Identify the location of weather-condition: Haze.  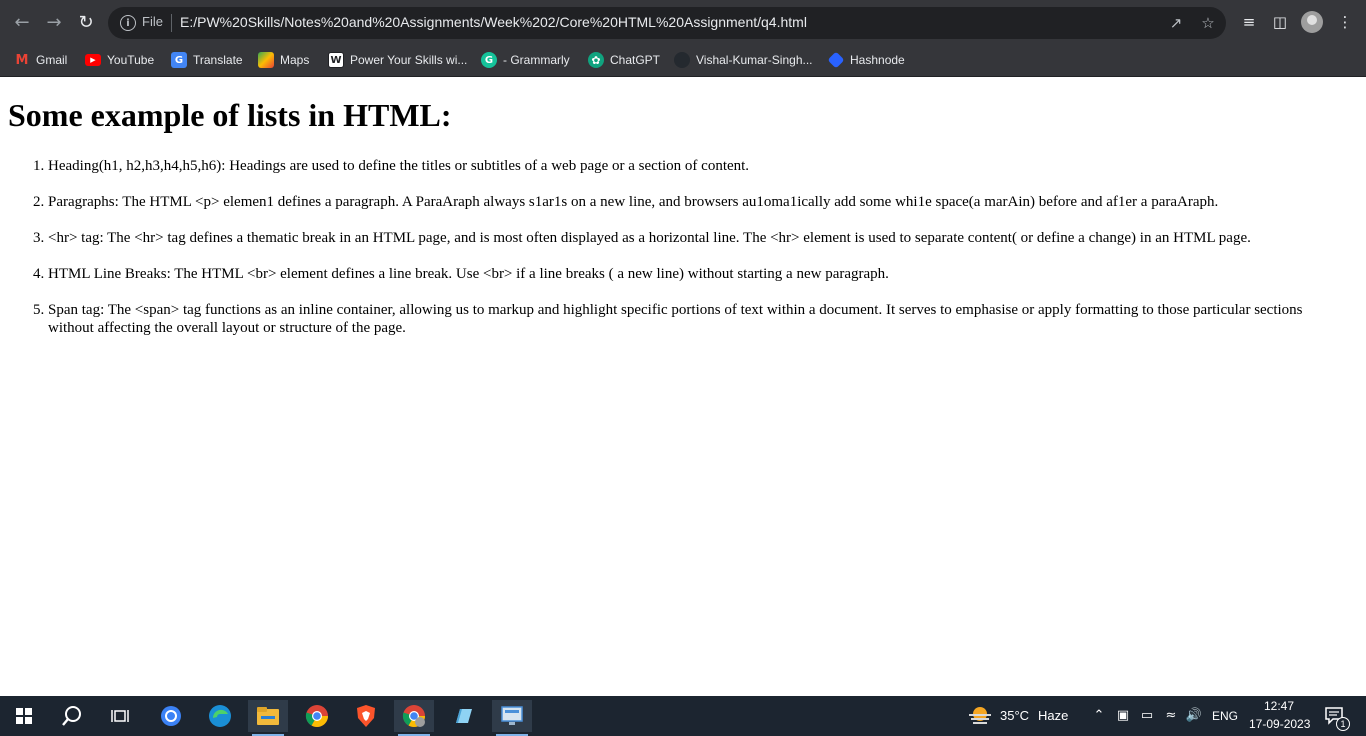
(1053, 715).